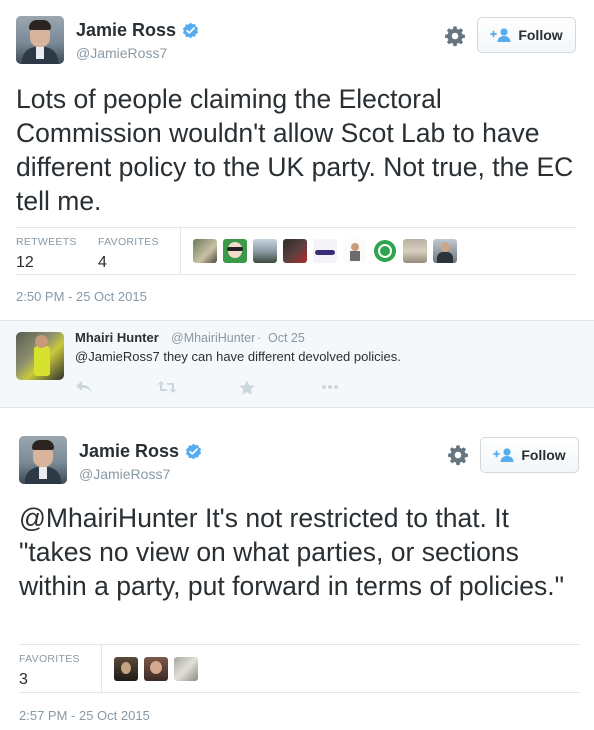 The image size is (594, 730). What do you see at coordinates (247, 387) in the screenshot?
I see `favorite-icon` at bounding box center [247, 387].